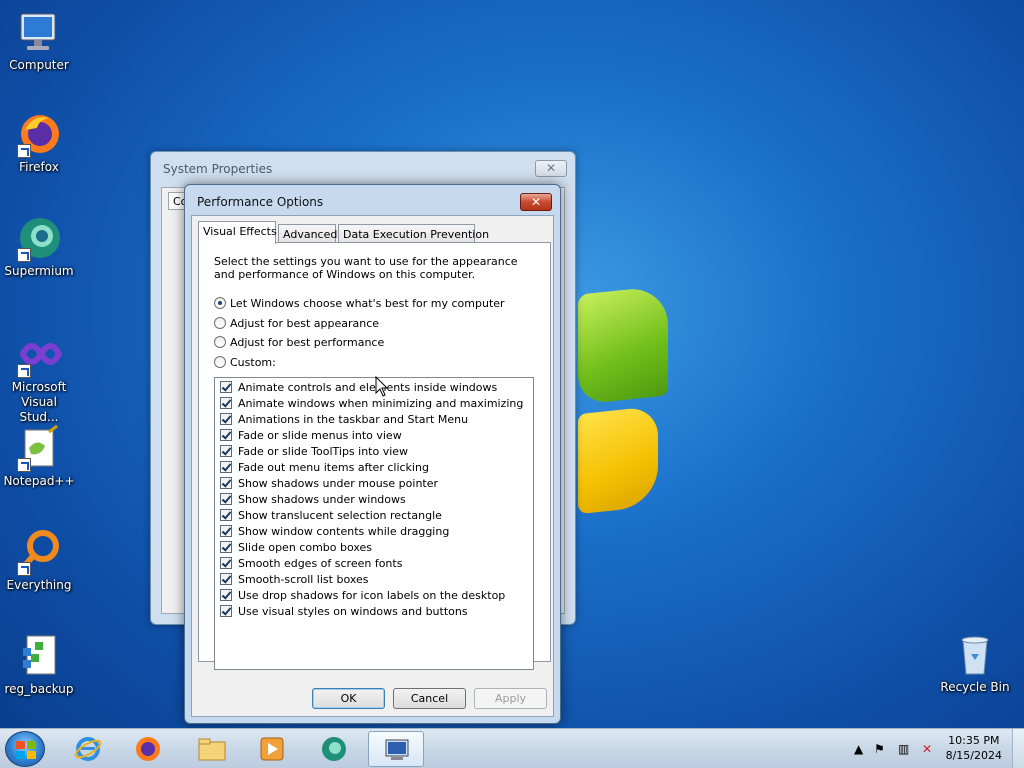  Describe the element at coordinates (320, 435) in the screenshot. I see `option-label: Fade or slide menus into view` at that location.